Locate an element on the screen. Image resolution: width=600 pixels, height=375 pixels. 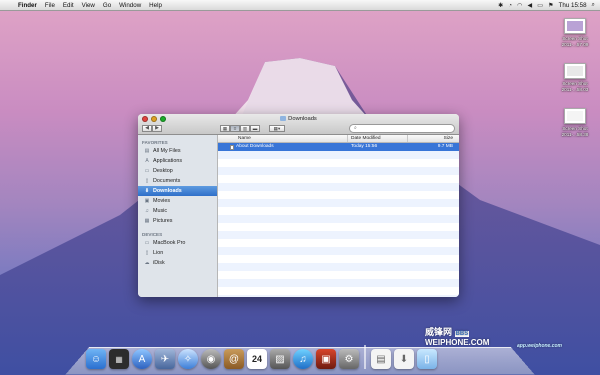
menubar-clock: Thu 15:58 is located at coordinates (573, 5).